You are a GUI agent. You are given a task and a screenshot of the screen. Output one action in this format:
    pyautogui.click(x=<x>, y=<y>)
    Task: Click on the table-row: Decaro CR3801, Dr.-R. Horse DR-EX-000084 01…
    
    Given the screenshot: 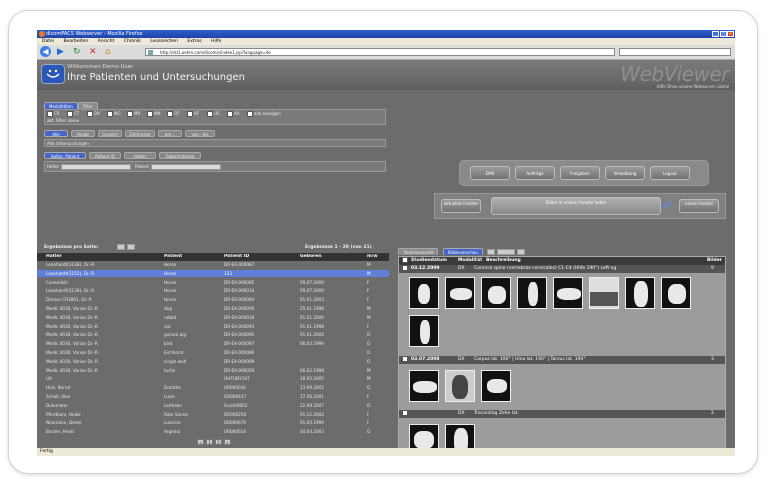 What is the action you would take?
    pyautogui.click(x=213, y=299)
    